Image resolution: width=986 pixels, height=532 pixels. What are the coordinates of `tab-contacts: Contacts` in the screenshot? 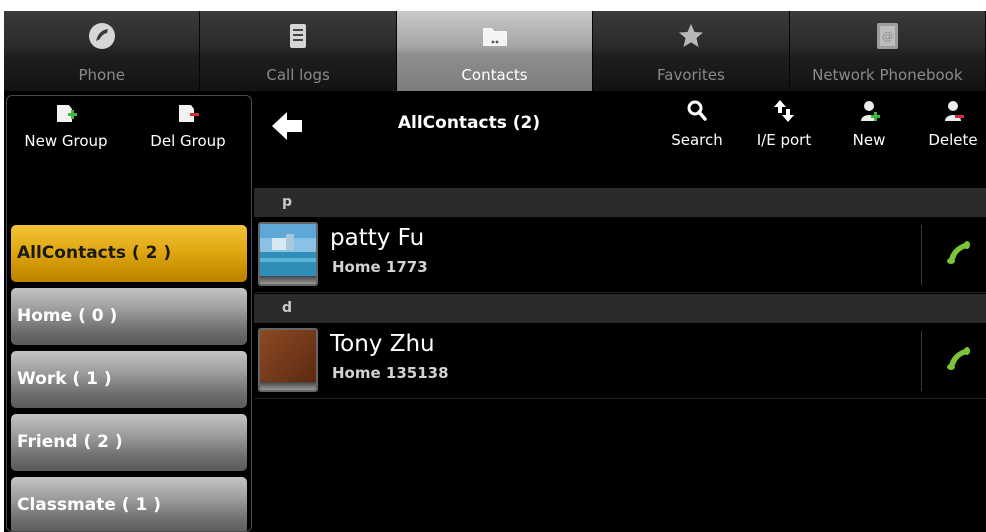 It's located at (495, 51).